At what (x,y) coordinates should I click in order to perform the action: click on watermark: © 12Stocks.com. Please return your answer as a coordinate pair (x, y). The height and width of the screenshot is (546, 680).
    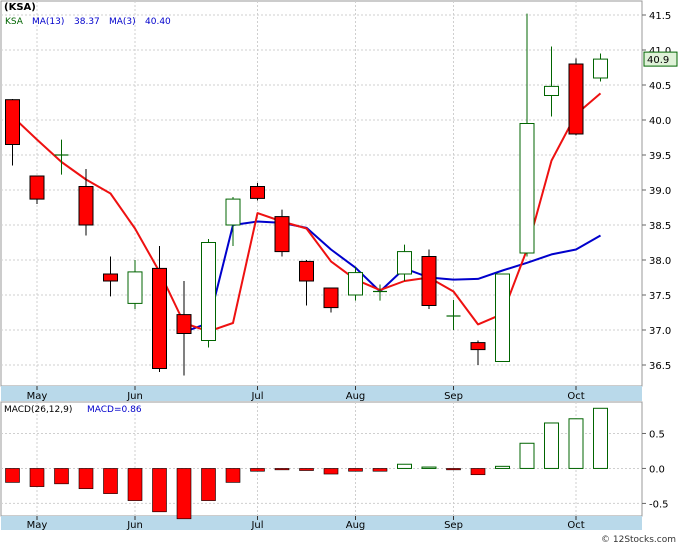
    Looking at the image, I should click on (638, 540).